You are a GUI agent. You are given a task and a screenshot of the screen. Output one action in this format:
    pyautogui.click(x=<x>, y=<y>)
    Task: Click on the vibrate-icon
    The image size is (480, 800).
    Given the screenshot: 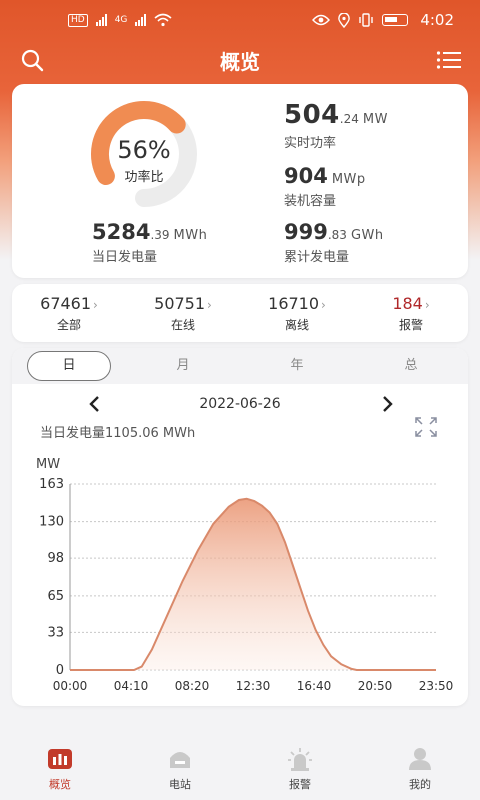 What is the action you would take?
    pyautogui.click(x=366, y=20)
    